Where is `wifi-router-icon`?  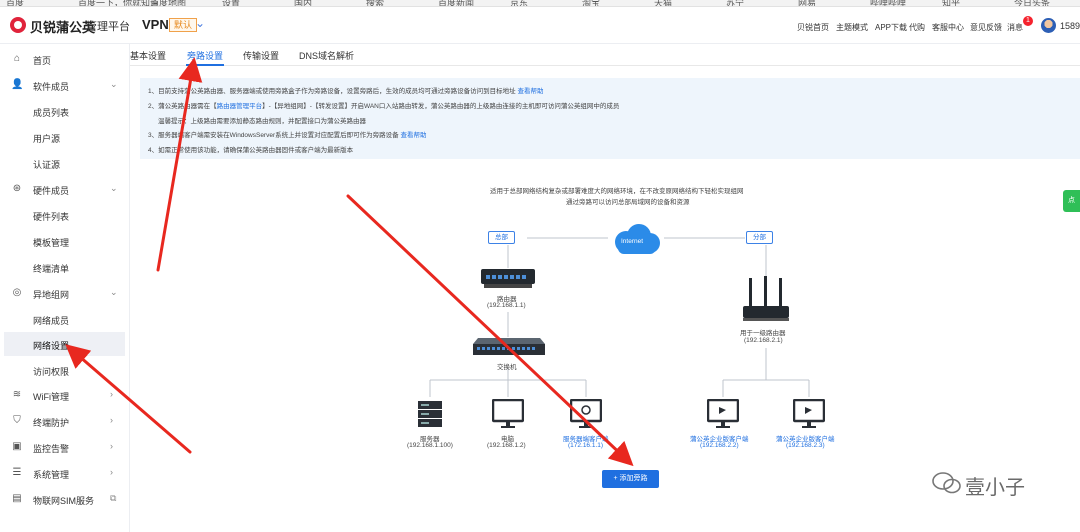 wifi-router-icon is located at coordinates (766, 298).